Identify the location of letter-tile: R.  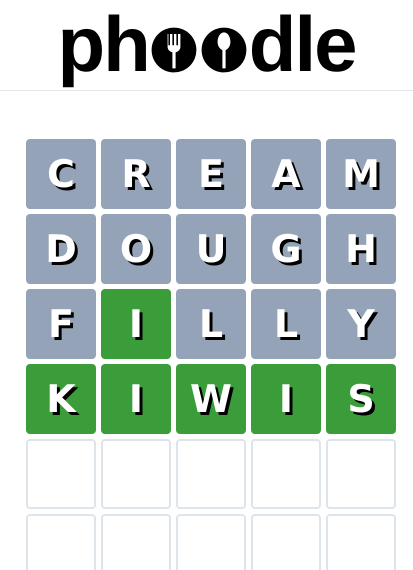
(136, 174).